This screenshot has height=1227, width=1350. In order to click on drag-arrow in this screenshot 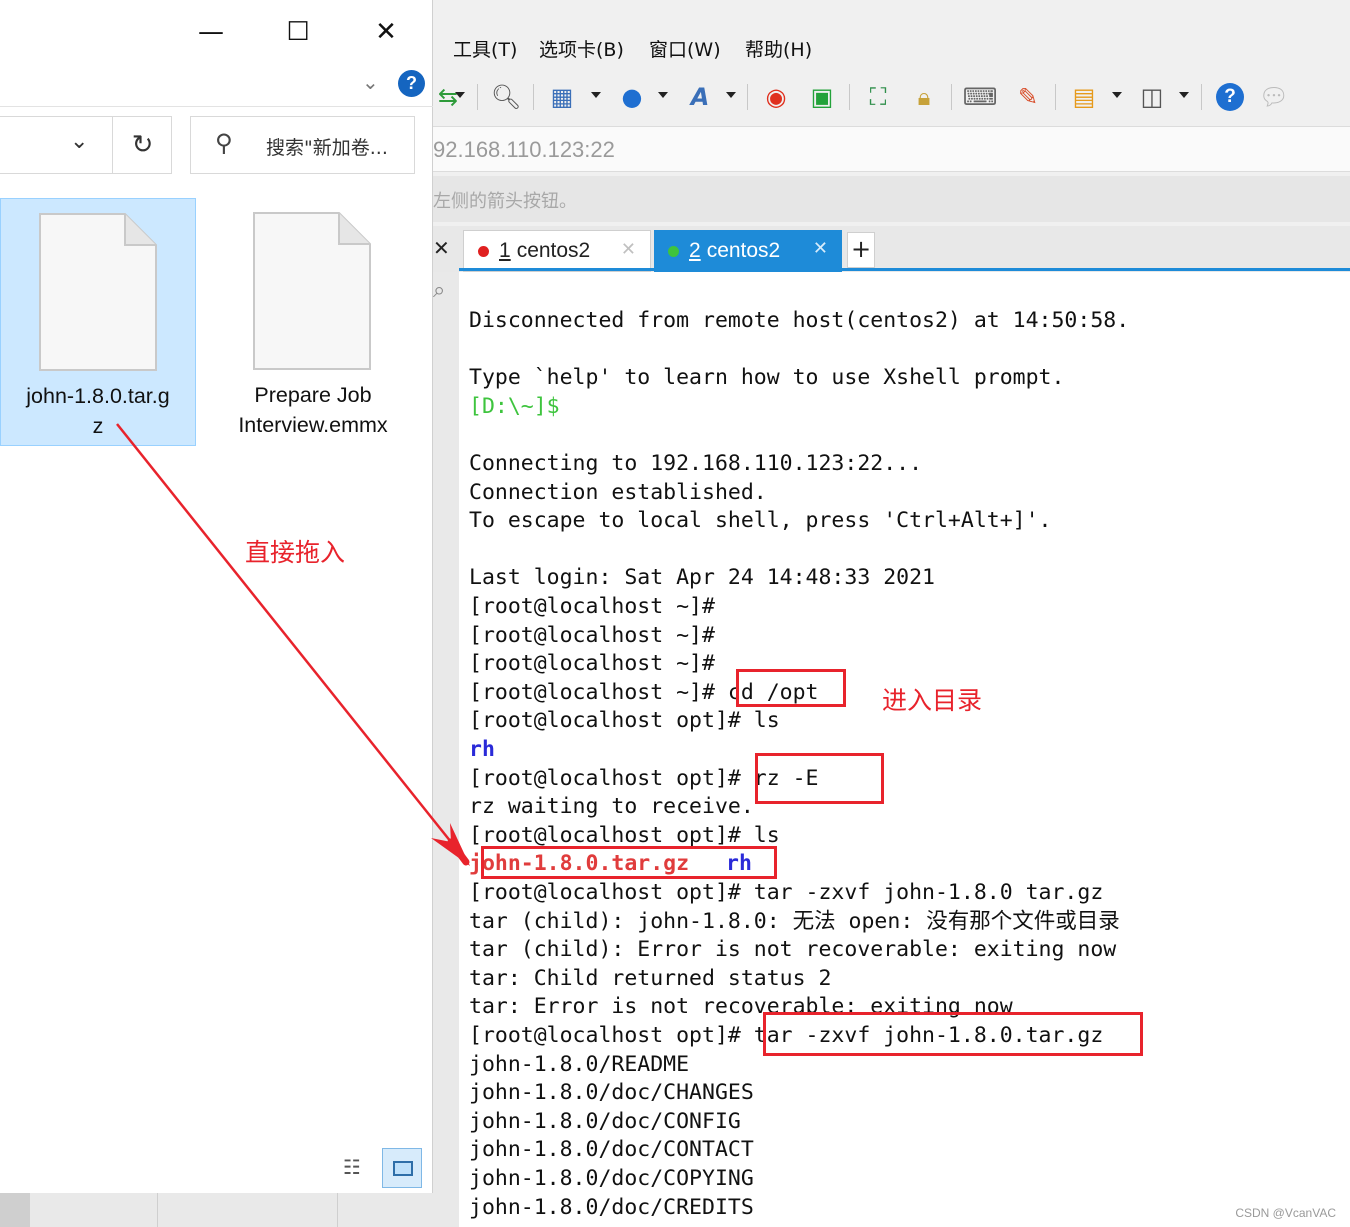, I will do `click(293, 644)`.